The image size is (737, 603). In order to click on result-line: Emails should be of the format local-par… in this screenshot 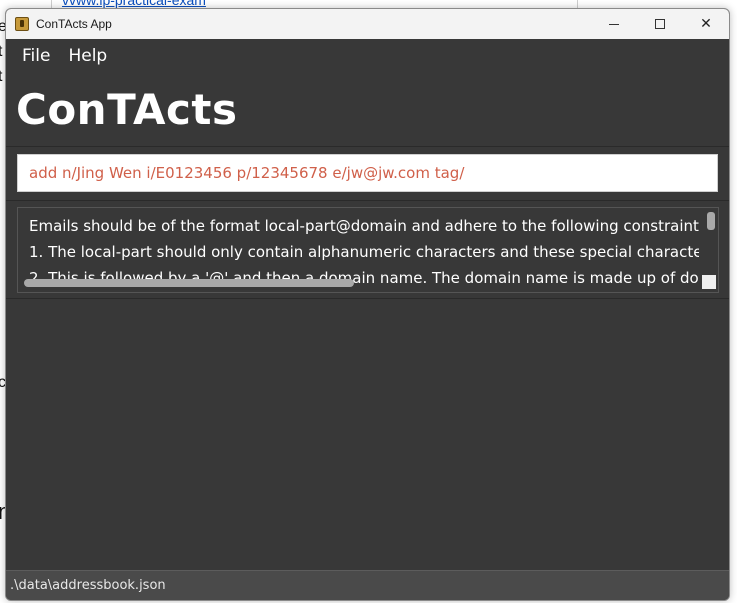, I will do `click(364, 226)`.